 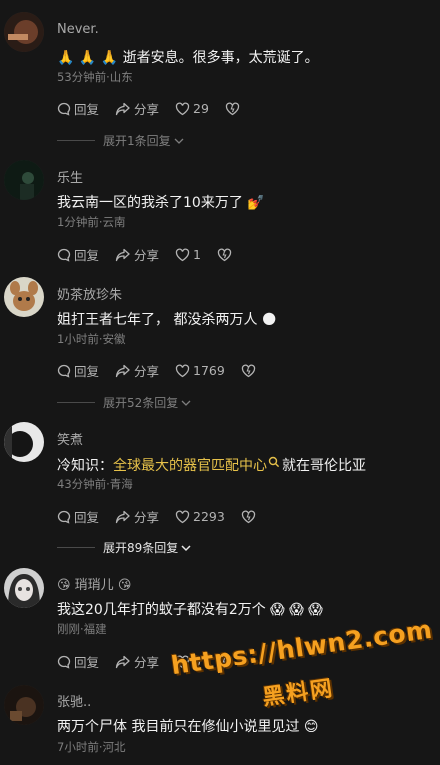 I want to click on comment-actions: 回复 分享 1, so click(x=146, y=254).